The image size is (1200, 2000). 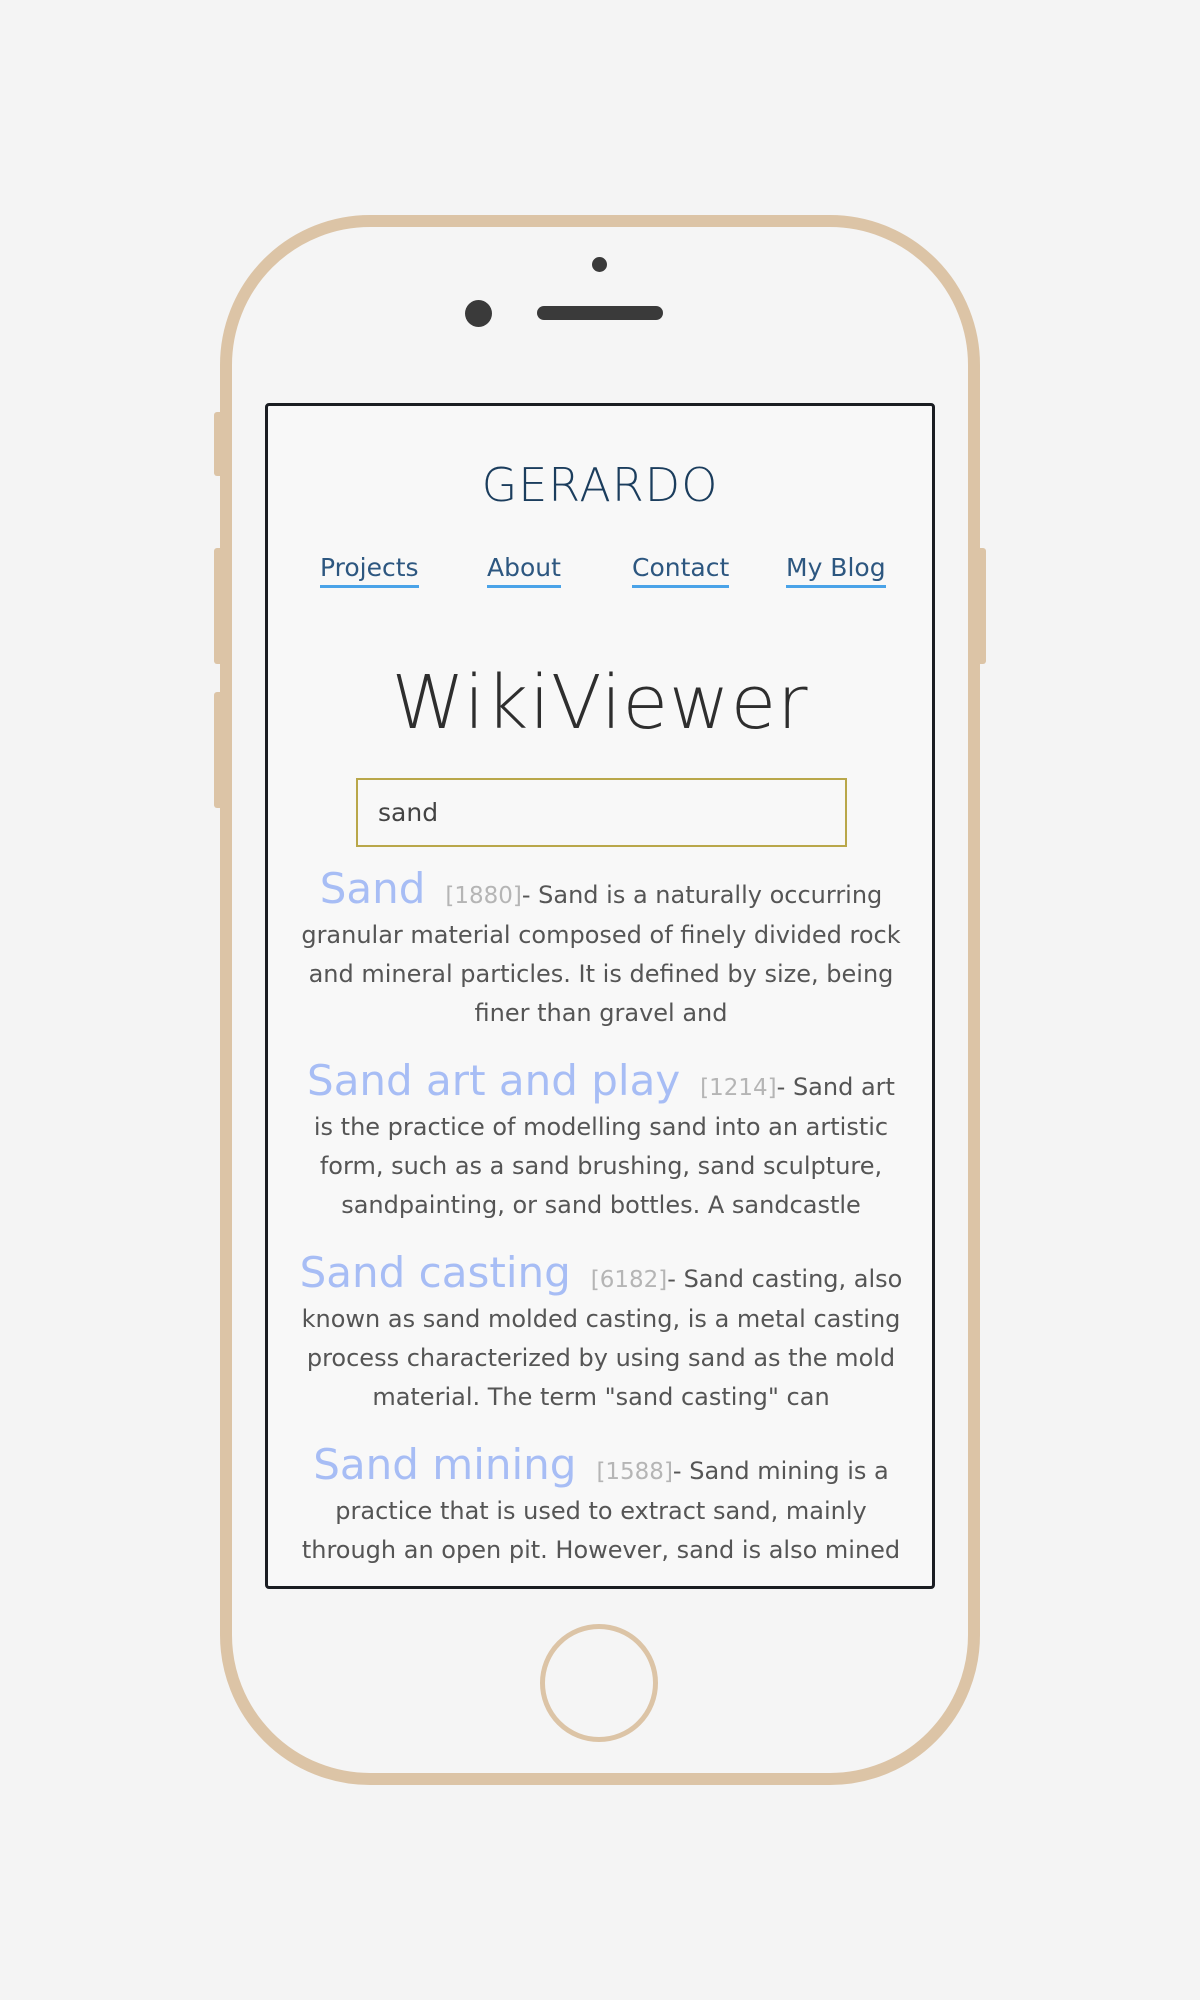 What do you see at coordinates (435, 1272) in the screenshot?
I see `result-title-link: Sand casting` at bounding box center [435, 1272].